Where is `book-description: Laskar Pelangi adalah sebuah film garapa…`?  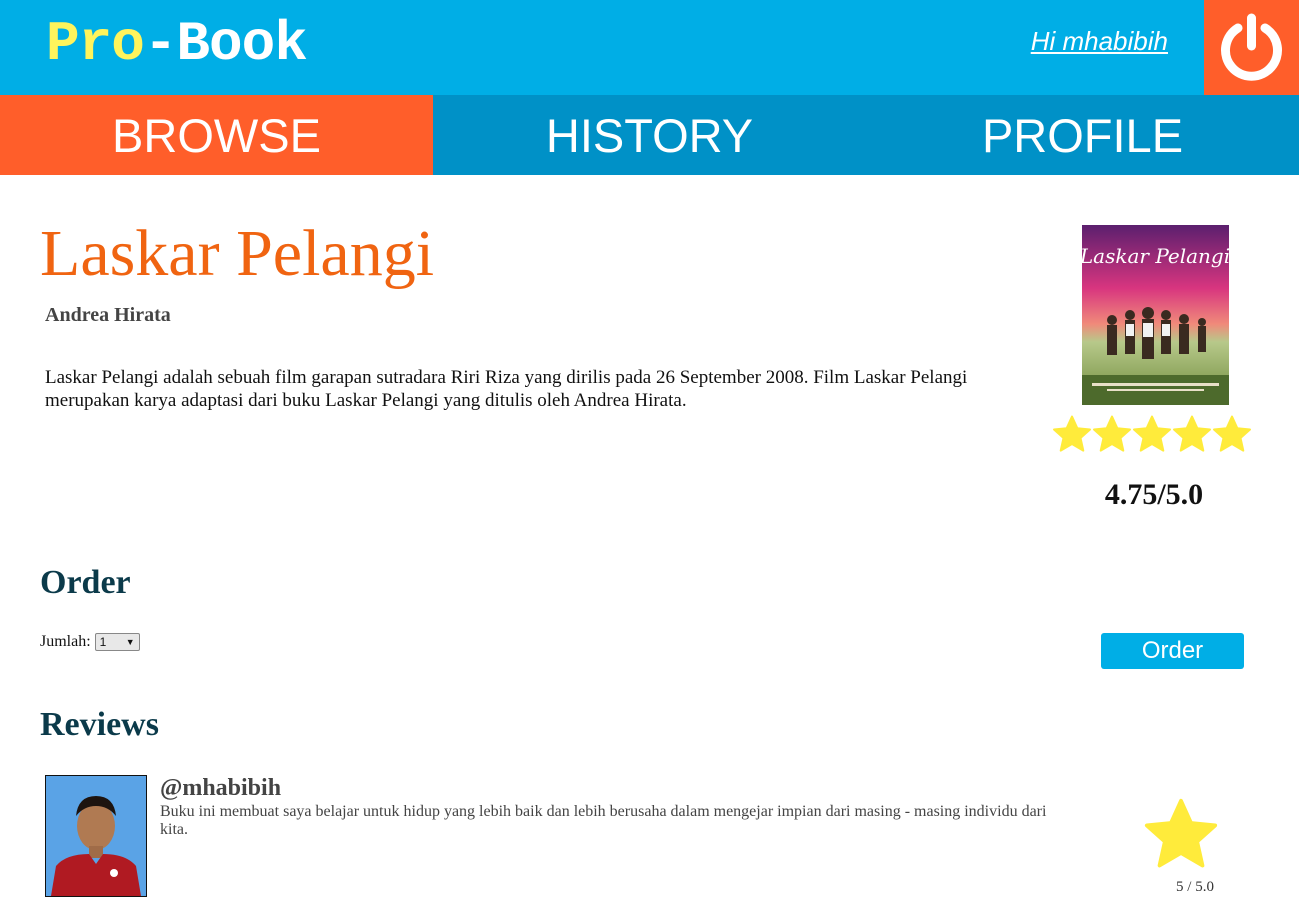
book-description: Laskar Pelangi adalah sebuah film garapa… is located at coordinates (506, 389).